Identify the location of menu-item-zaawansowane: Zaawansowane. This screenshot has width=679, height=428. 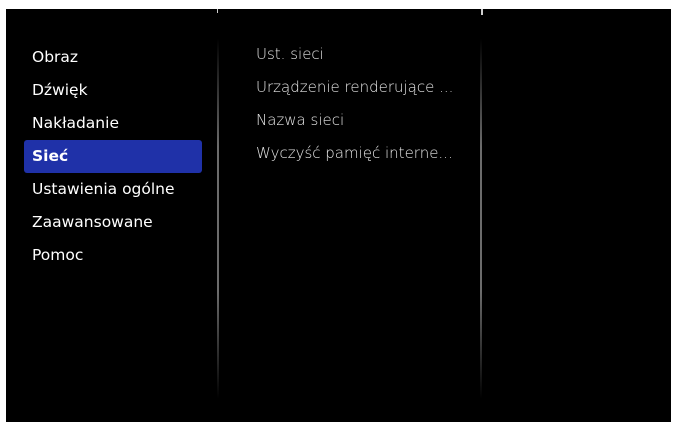
(113, 222).